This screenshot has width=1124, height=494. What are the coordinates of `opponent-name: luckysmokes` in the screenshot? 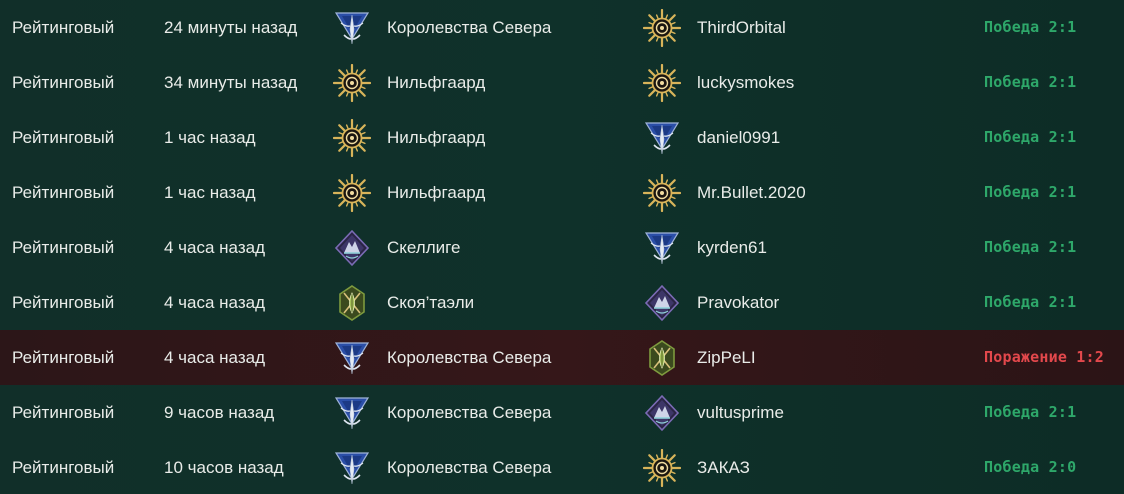 It's located at (745, 82).